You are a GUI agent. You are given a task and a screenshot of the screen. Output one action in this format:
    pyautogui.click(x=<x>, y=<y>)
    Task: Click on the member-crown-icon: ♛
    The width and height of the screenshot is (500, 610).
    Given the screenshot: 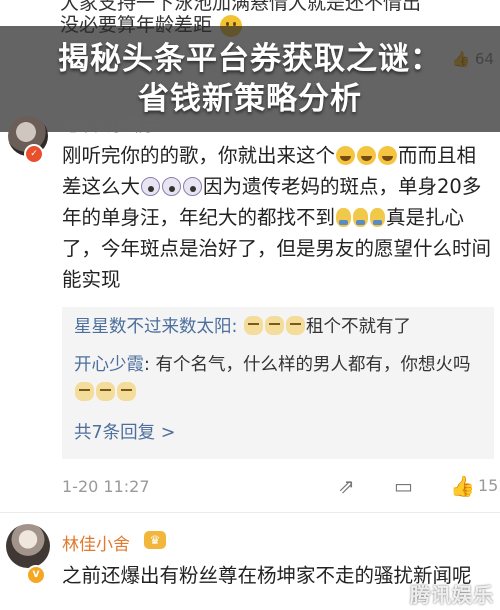 What is the action you would take?
    pyautogui.click(x=155, y=540)
    